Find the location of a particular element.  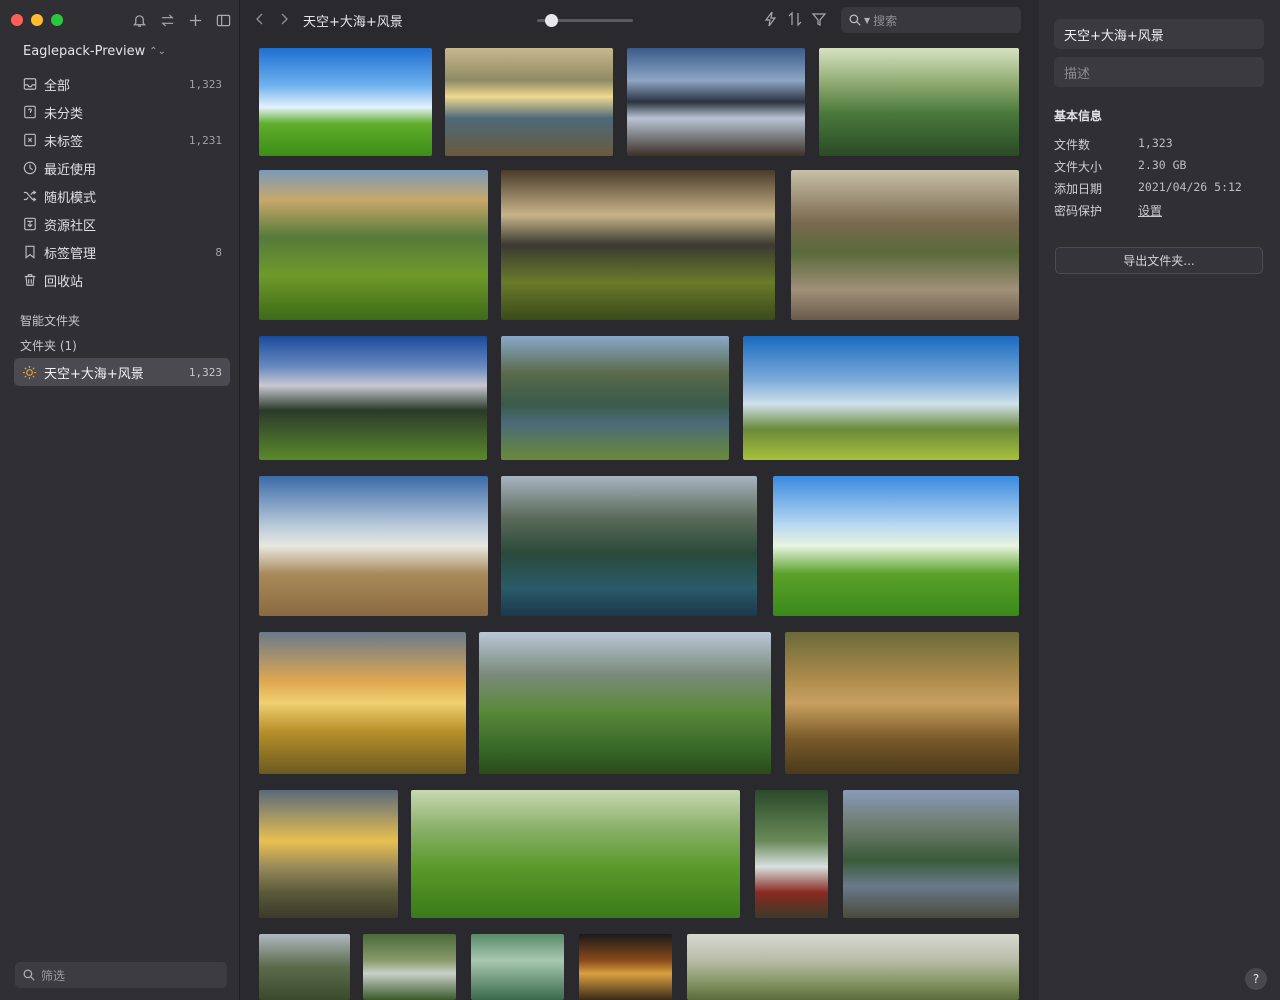

search-placeholder: 搜索 is located at coordinates (885, 20).